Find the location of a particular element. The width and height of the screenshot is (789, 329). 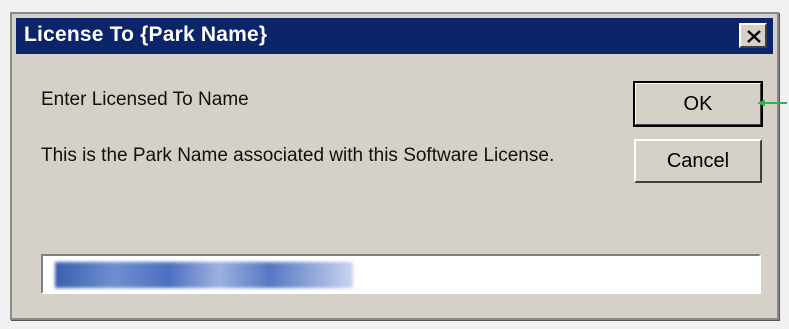

arrow-pointer-icon is located at coordinates (772, 103).